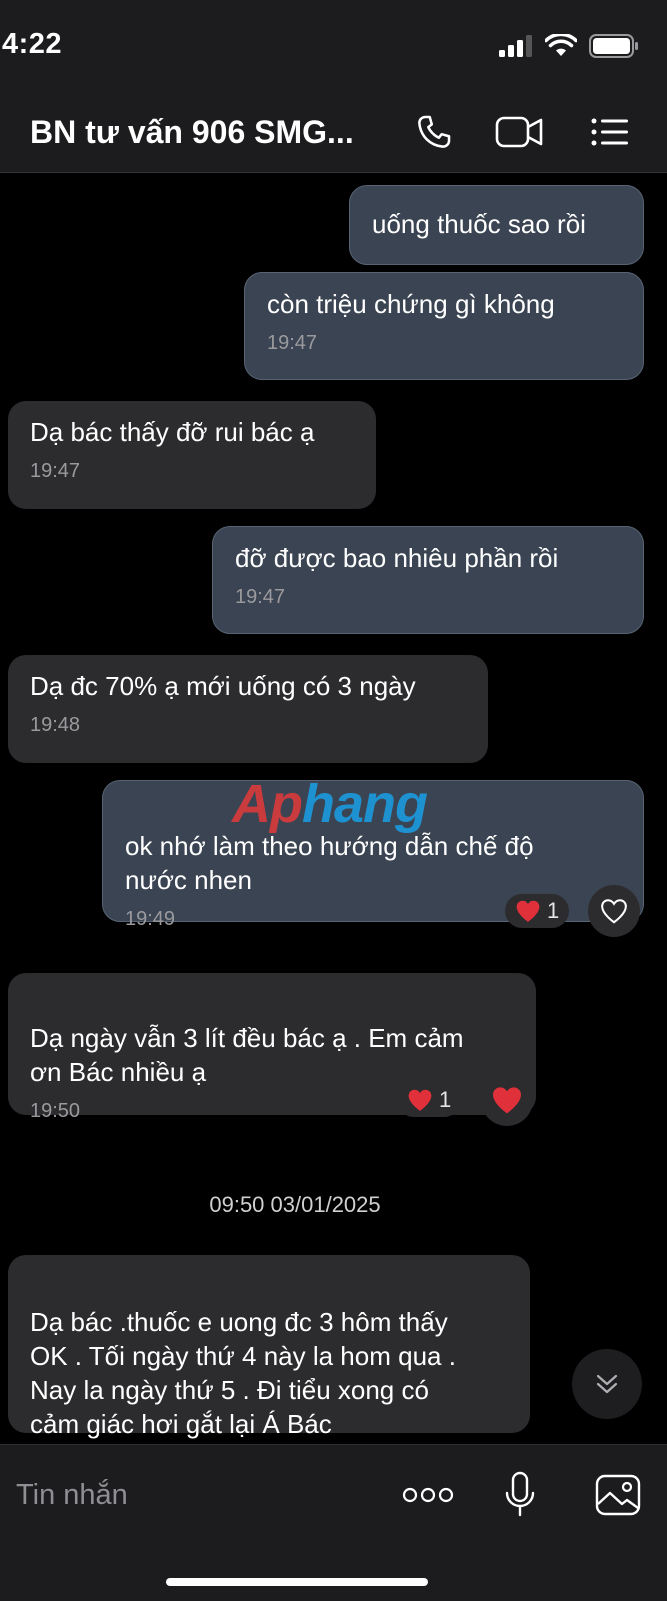 This screenshot has height=1601, width=667. What do you see at coordinates (295, 1204) in the screenshot?
I see `date-divider: 09:50 03/01/2025` at bounding box center [295, 1204].